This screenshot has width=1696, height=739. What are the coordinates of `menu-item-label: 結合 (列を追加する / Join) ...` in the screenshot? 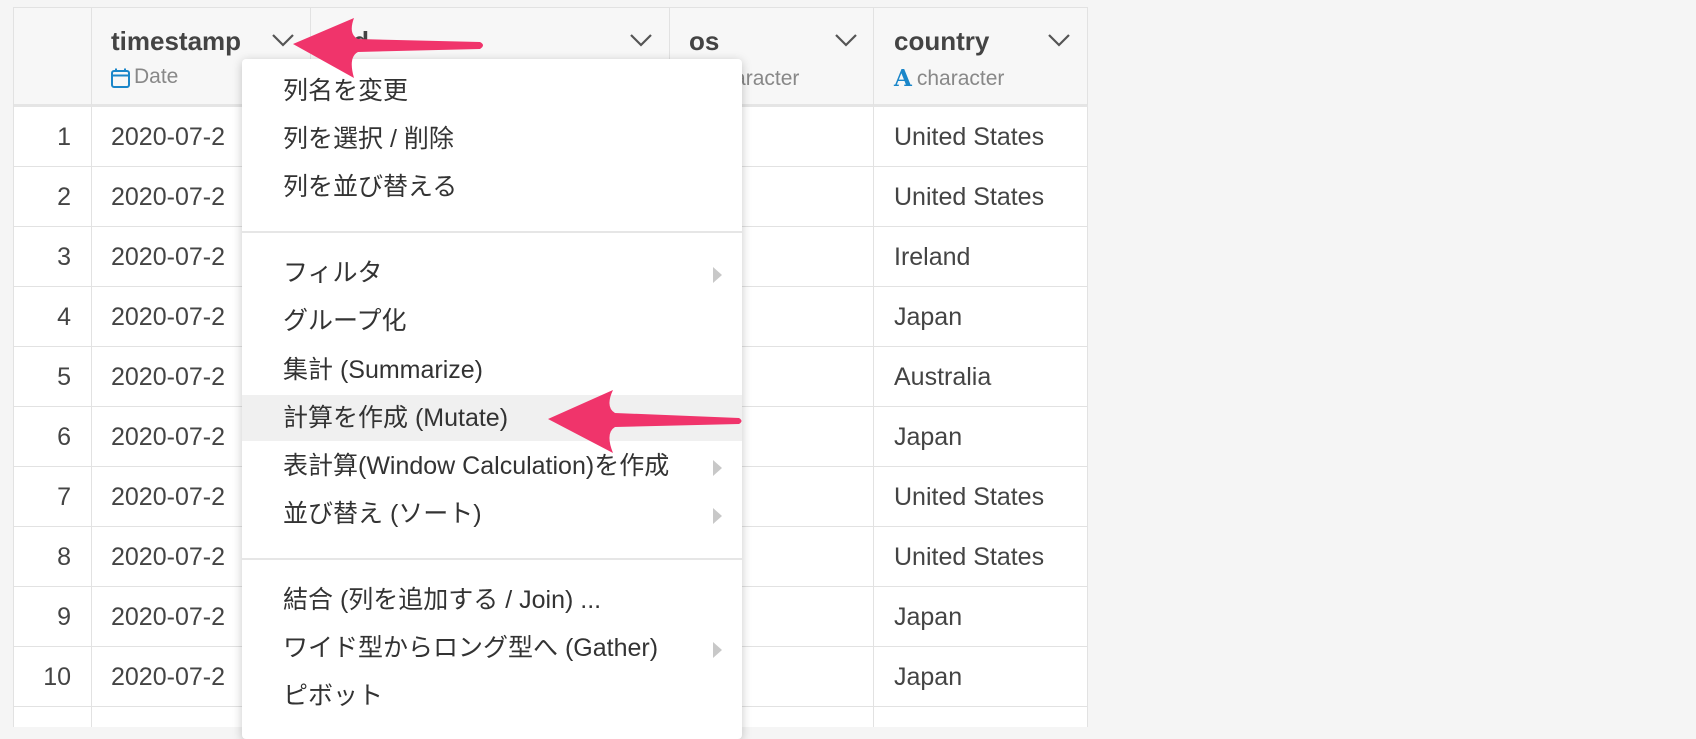 It's located at (442, 600).